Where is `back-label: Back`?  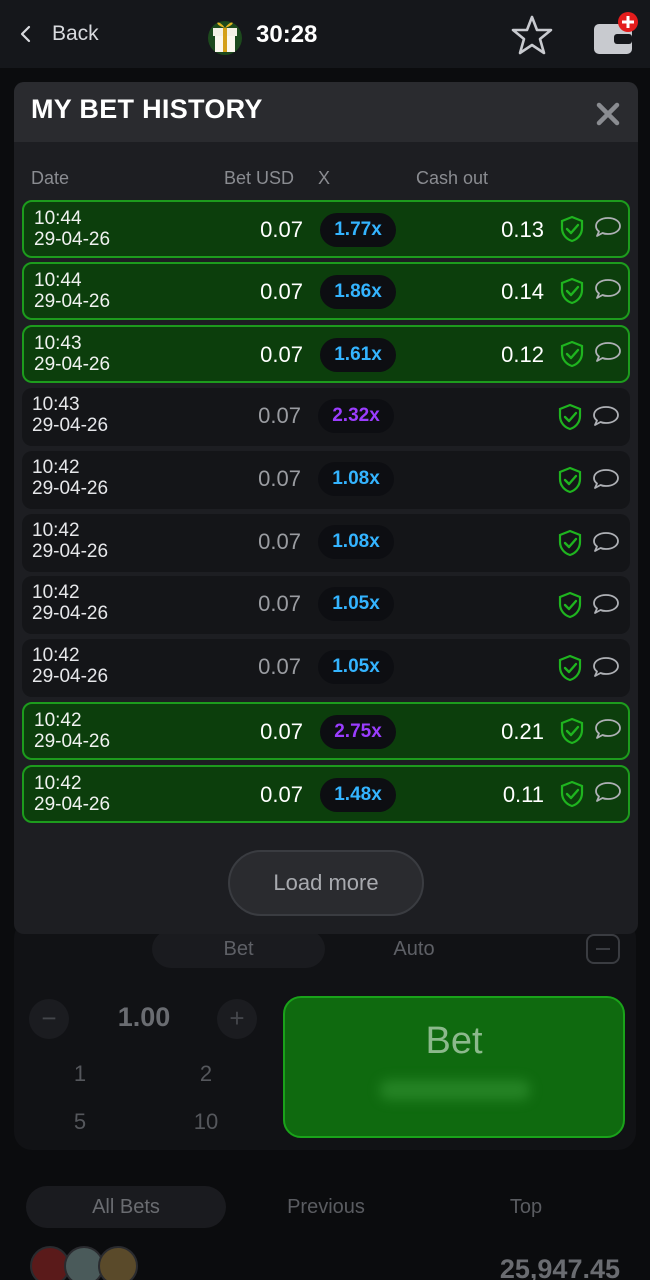
back-label: Back is located at coordinates (75, 33).